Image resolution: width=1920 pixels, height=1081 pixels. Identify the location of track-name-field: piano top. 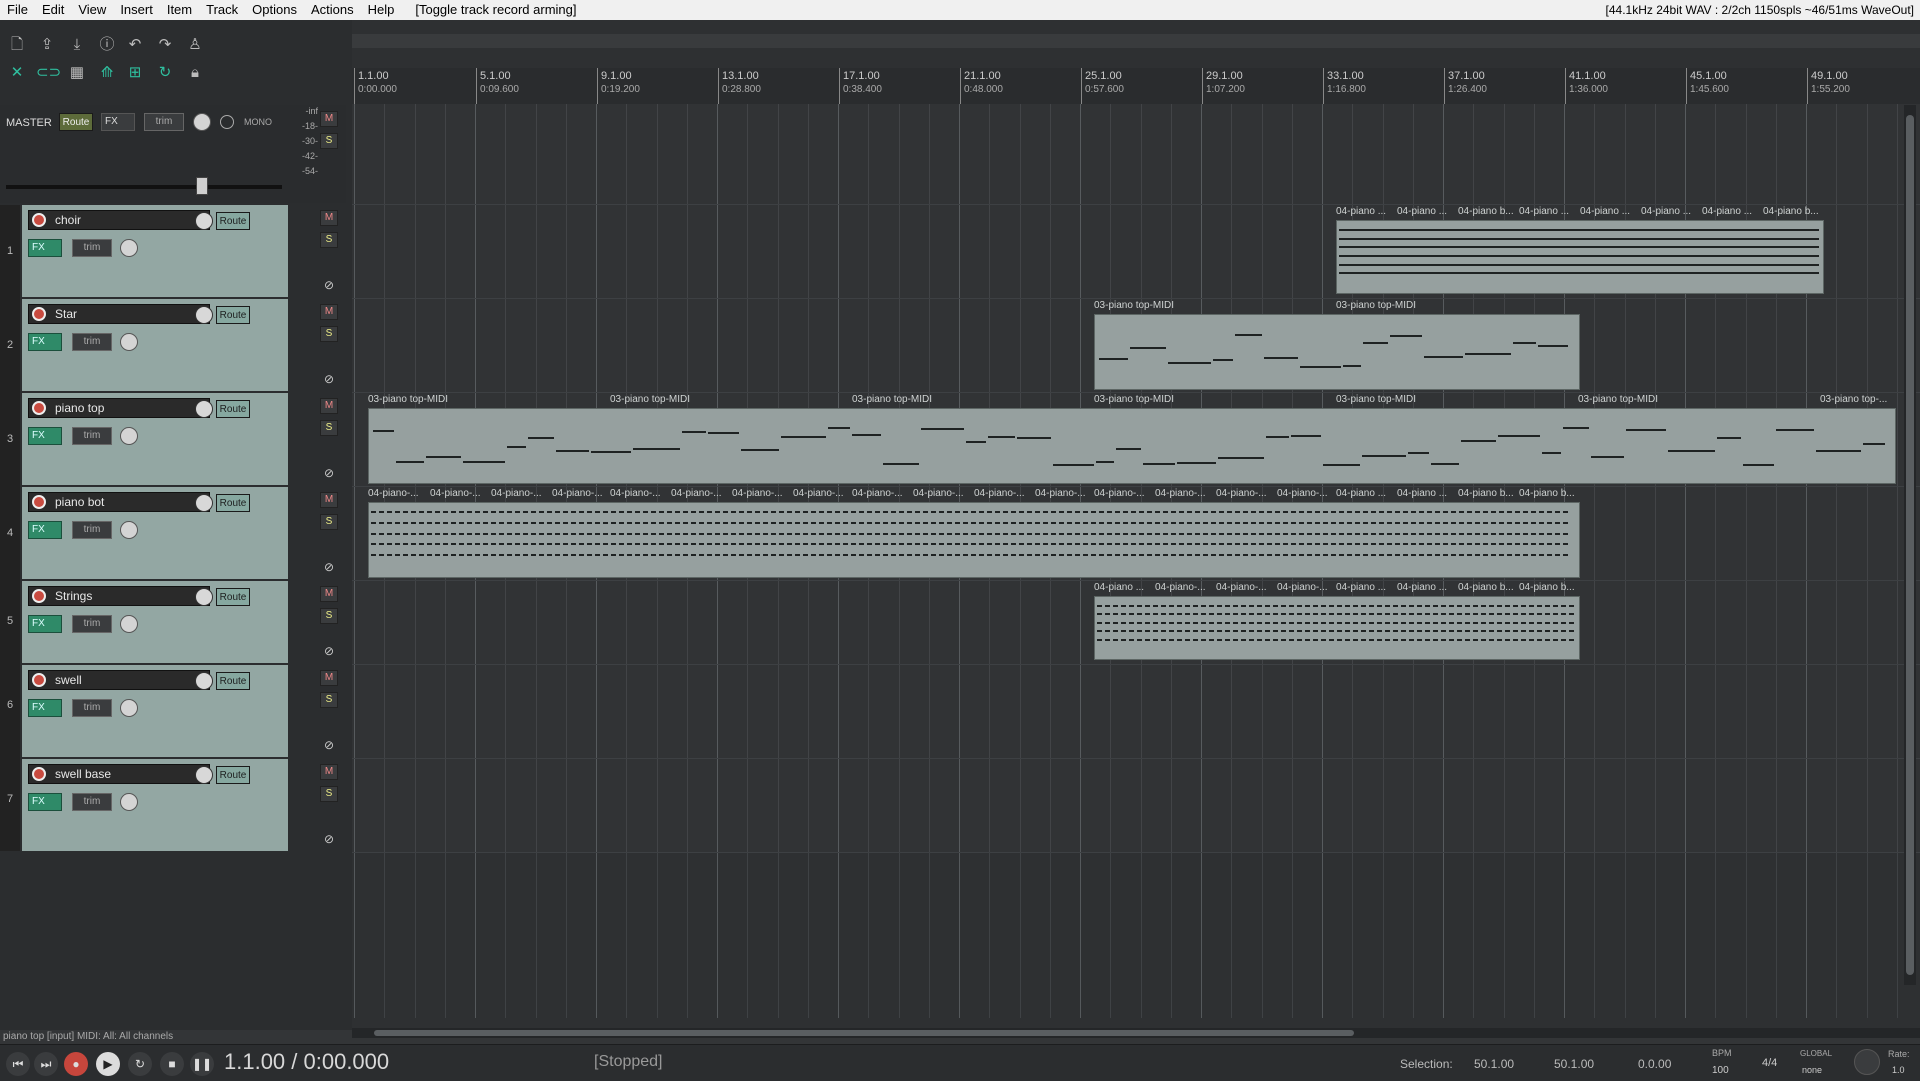
(120, 408).